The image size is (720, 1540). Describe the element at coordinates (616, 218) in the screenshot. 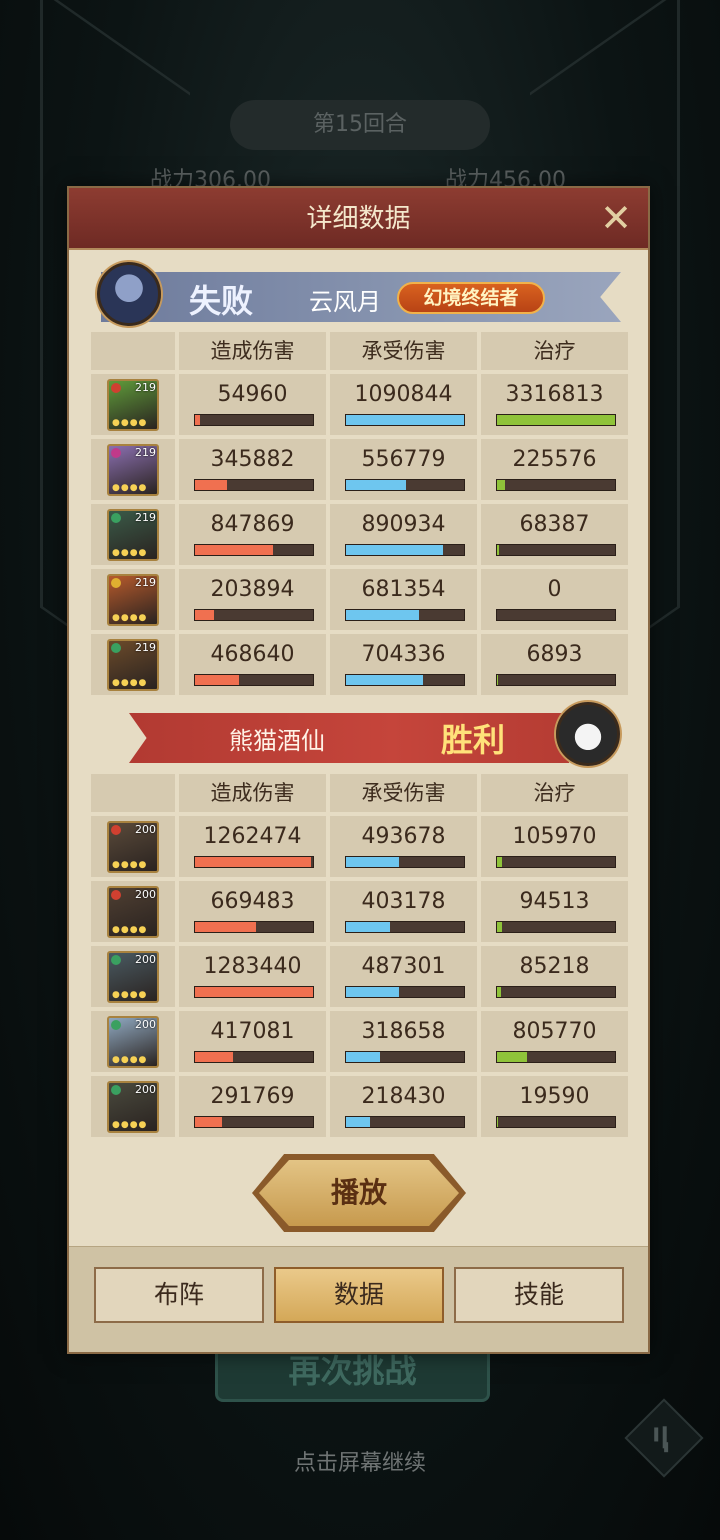

I see `close-icon: ✕` at that location.